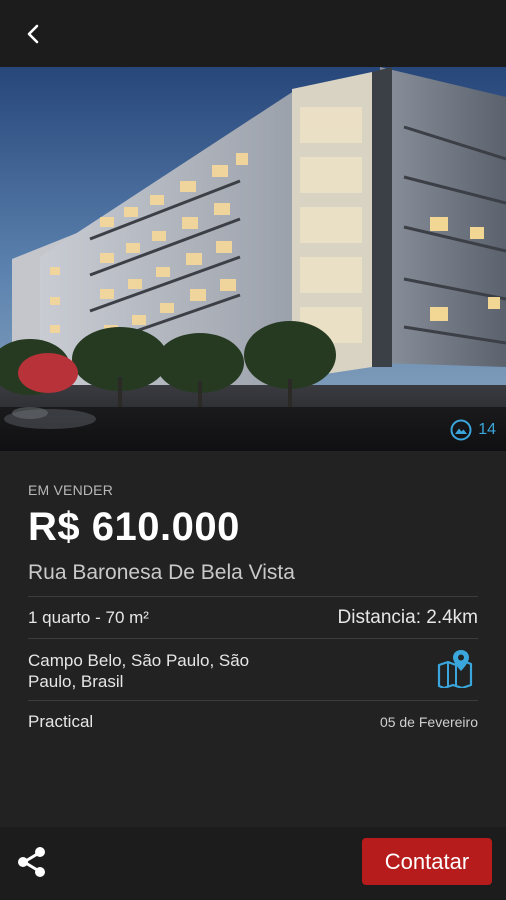 The width and height of the screenshot is (506, 900). I want to click on landscape-icon, so click(461, 430).